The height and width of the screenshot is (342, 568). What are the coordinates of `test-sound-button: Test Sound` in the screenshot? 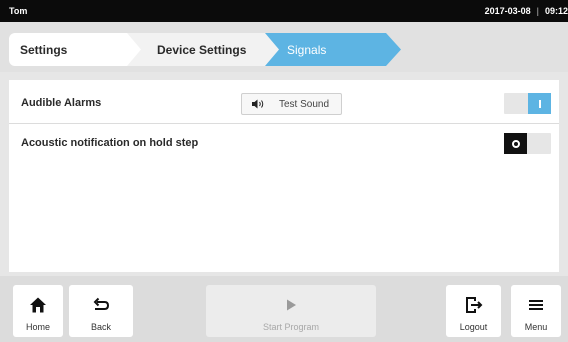 It's located at (291, 104).